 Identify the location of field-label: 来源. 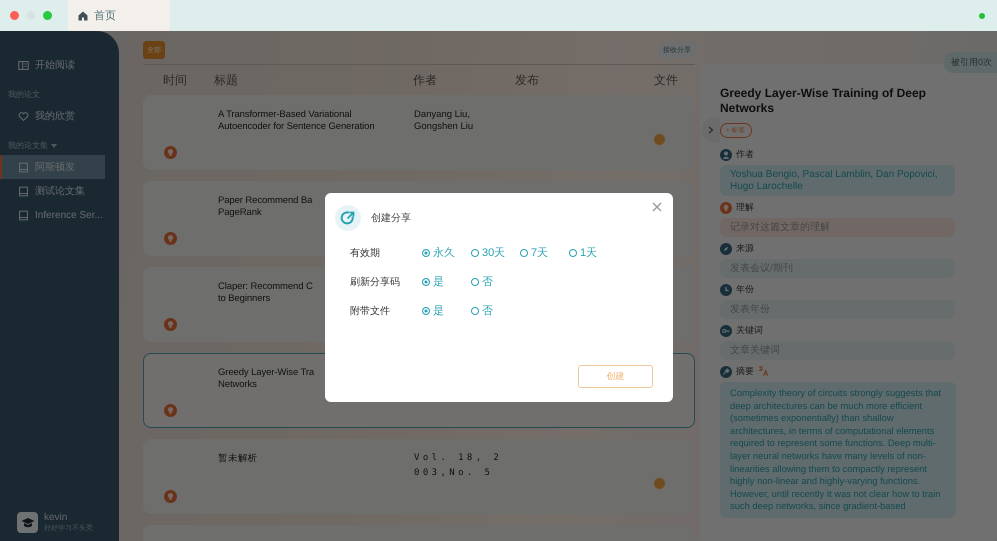
(745, 248).